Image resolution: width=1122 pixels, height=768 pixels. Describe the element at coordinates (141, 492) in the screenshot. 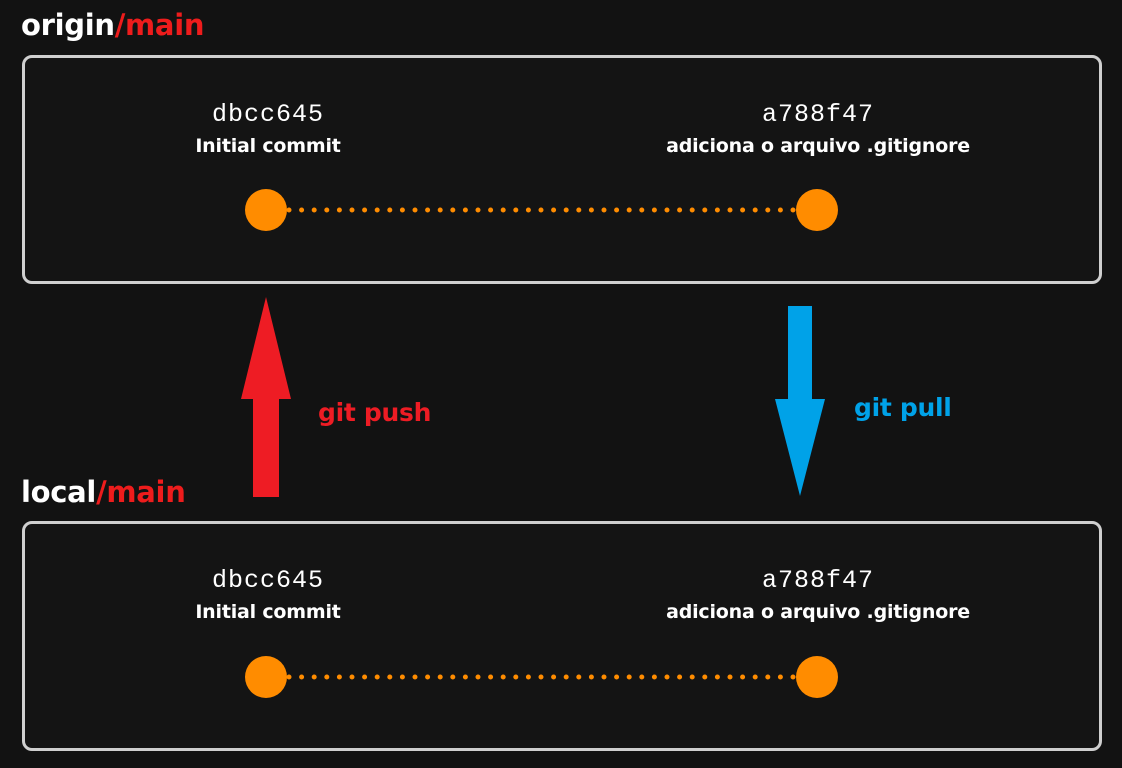

I see `local-branch-name: /main` at that location.